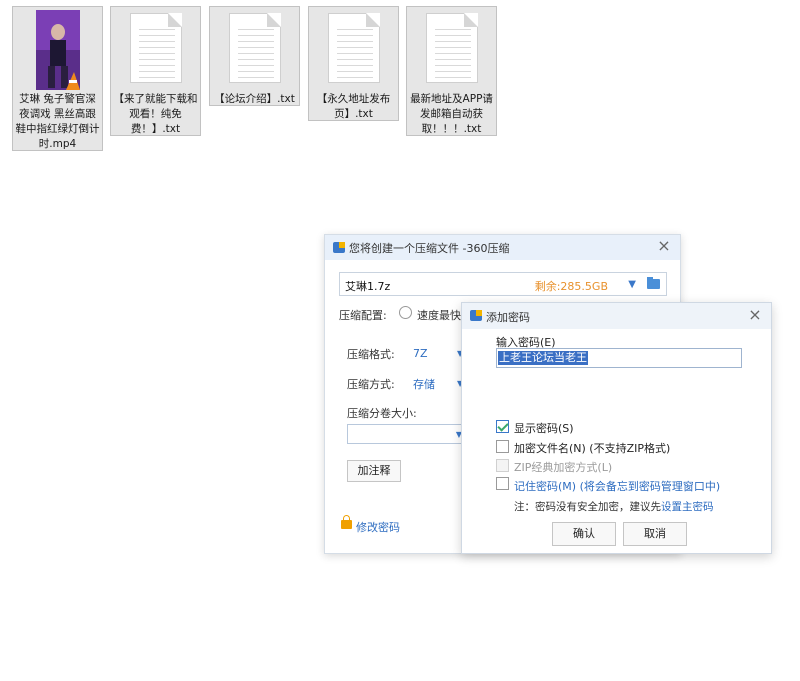 This screenshot has width=800, height=681. I want to click on chevron-down-icon: ▼, so click(632, 284).